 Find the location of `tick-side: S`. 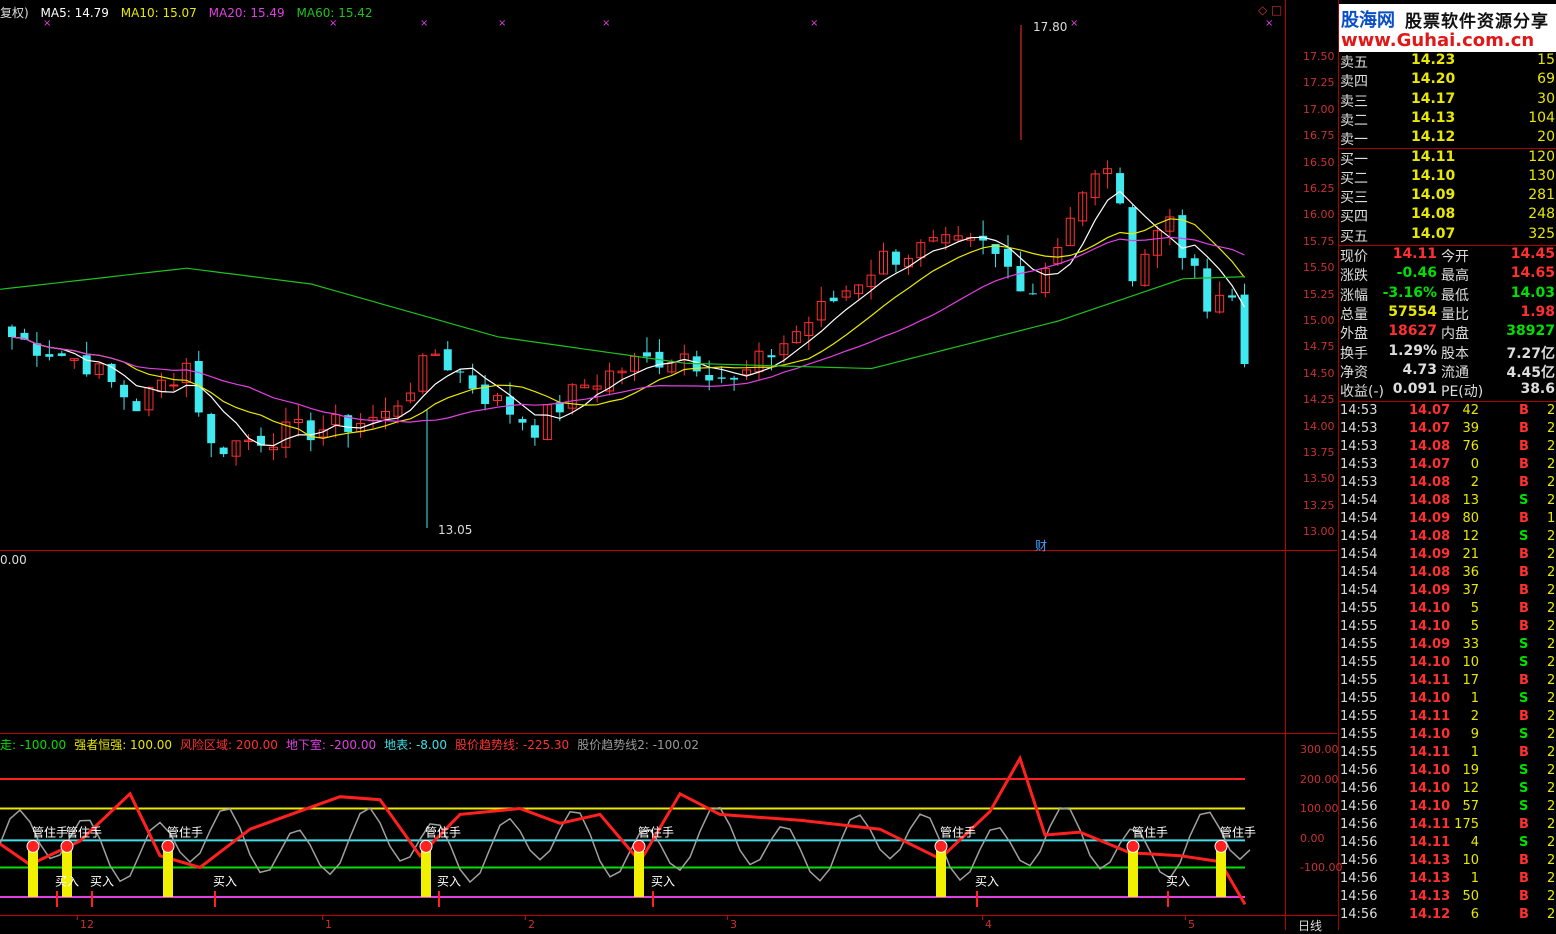

tick-side: S is located at coordinates (1524, 788).